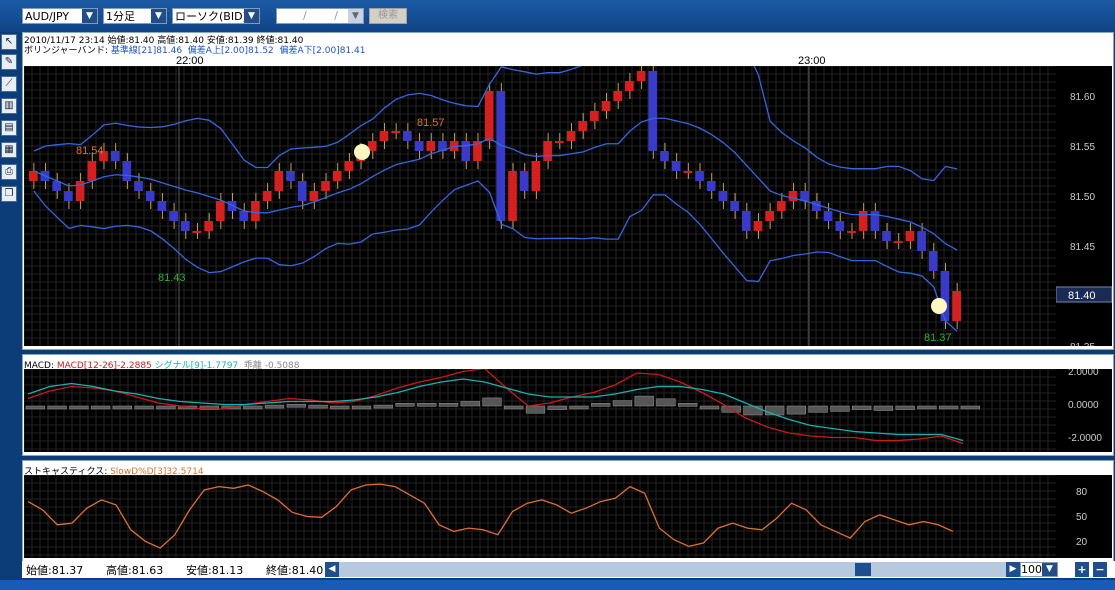 This screenshot has width=1115, height=590. What do you see at coordinates (1082, 542) in the screenshot?
I see `stochastic-tick: 20` at bounding box center [1082, 542].